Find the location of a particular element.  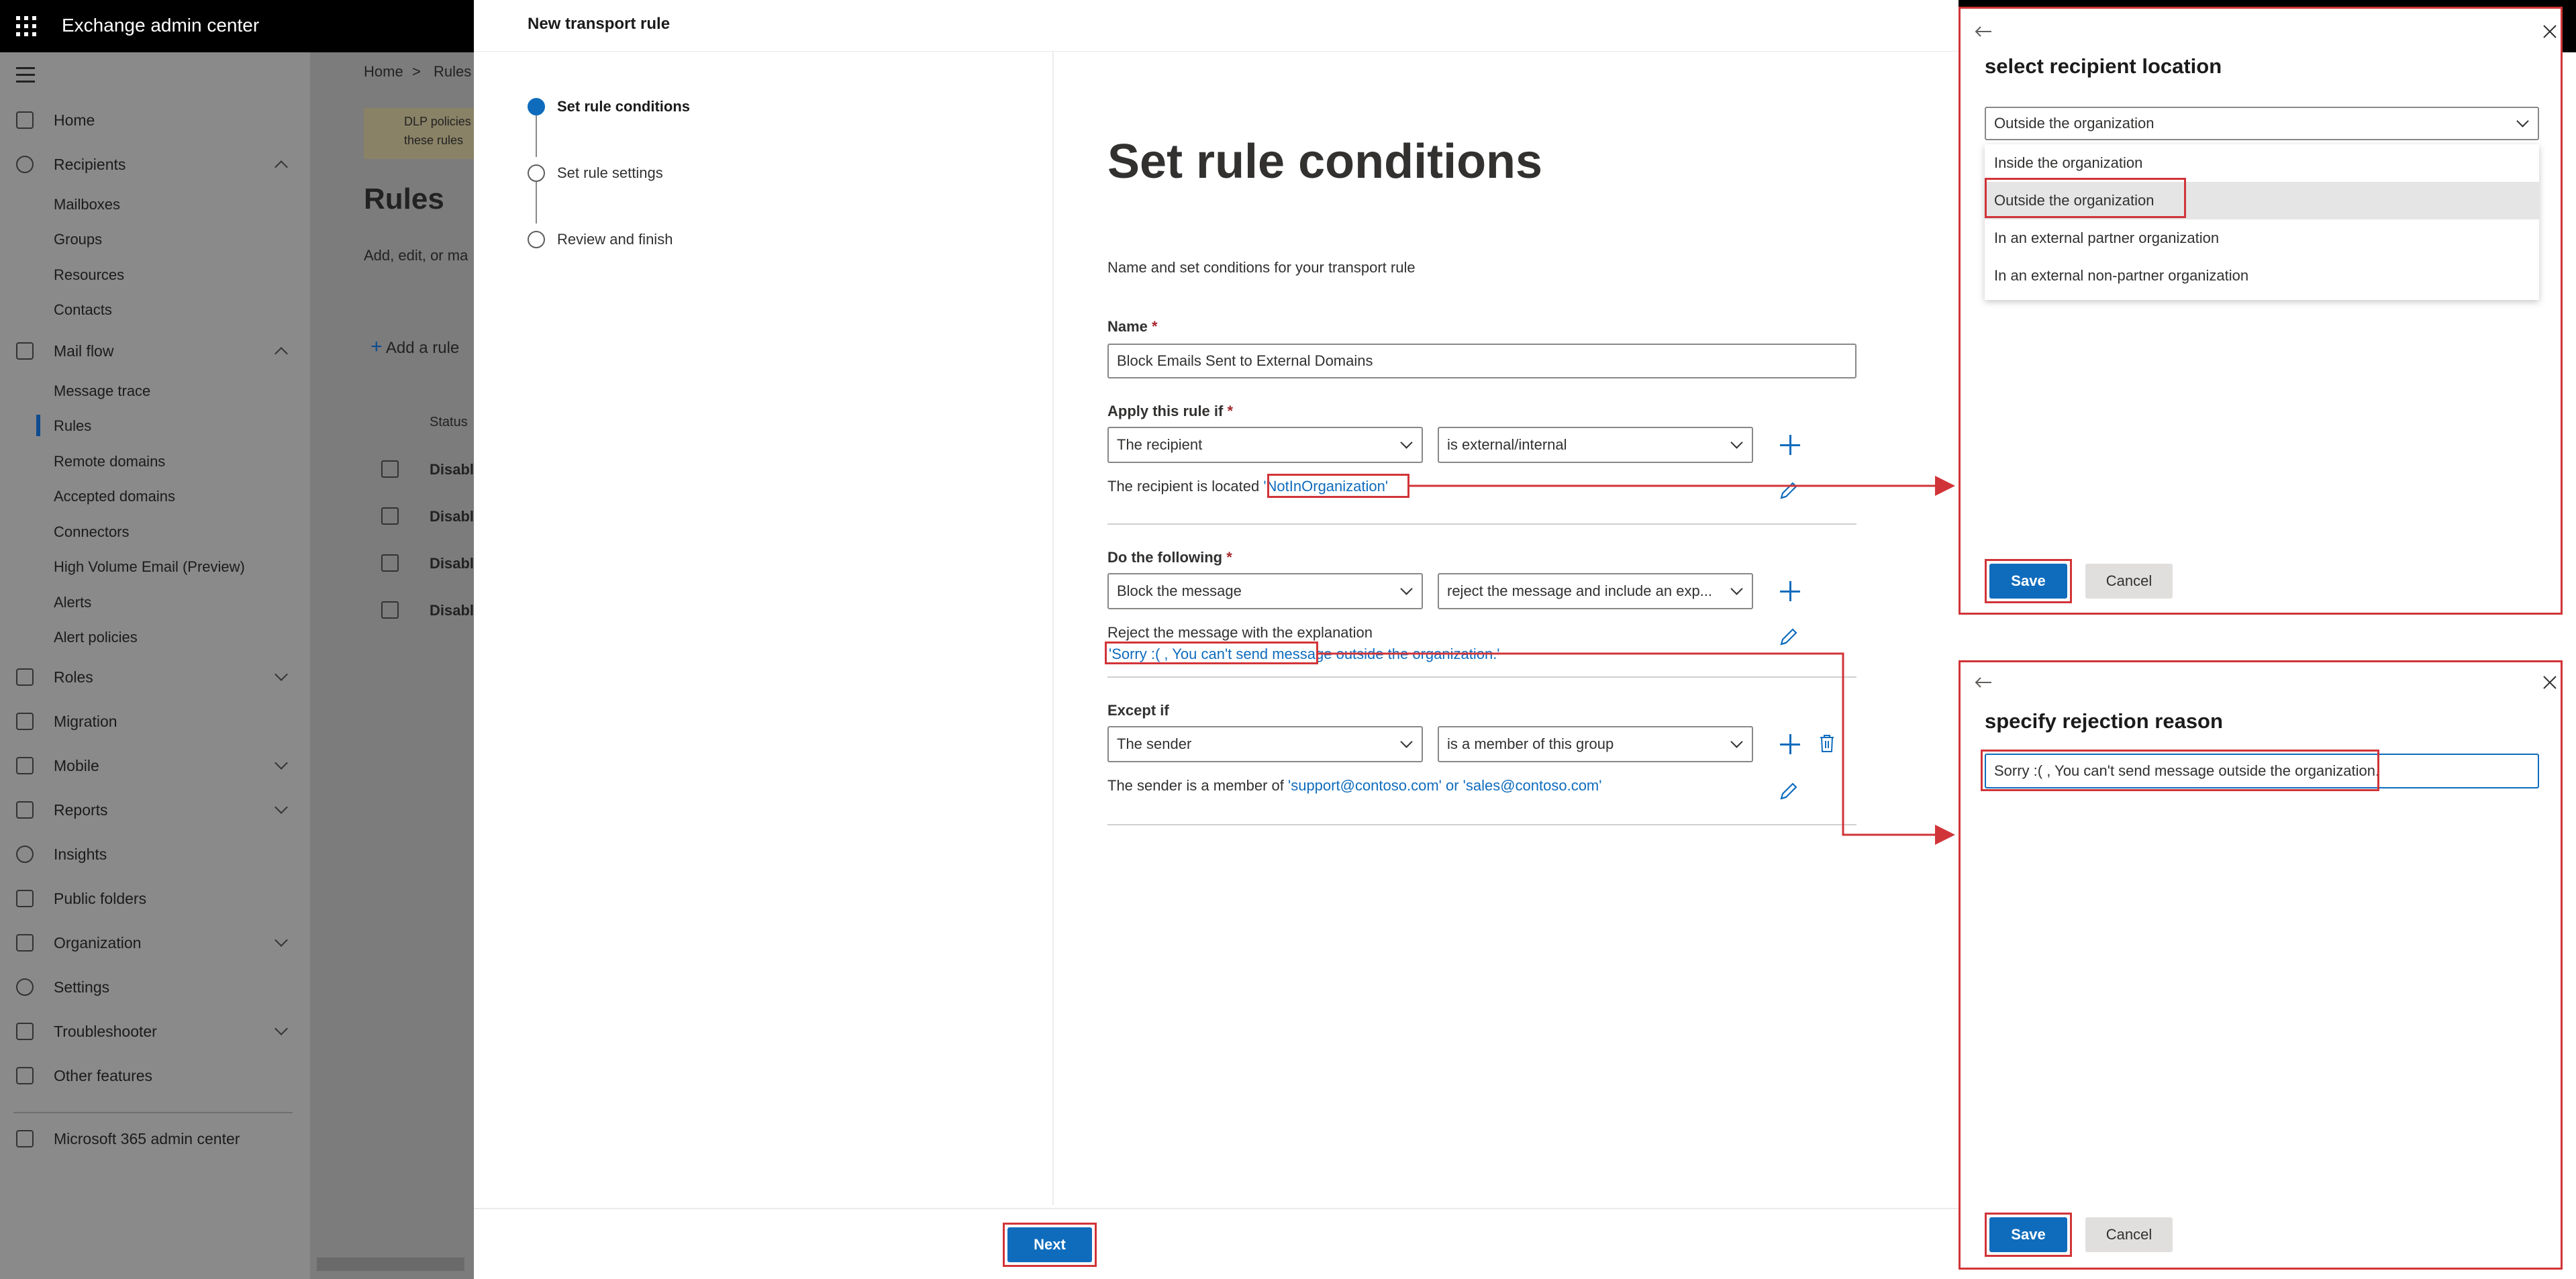

action-dropdown: Block the message is located at coordinates (1265, 591).